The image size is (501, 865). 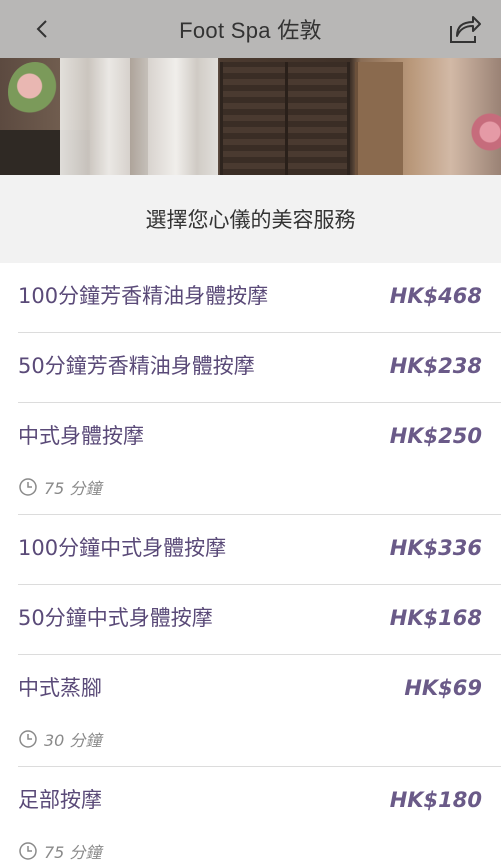 I want to click on service-name: 中式蒸腳, so click(x=60, y=688).